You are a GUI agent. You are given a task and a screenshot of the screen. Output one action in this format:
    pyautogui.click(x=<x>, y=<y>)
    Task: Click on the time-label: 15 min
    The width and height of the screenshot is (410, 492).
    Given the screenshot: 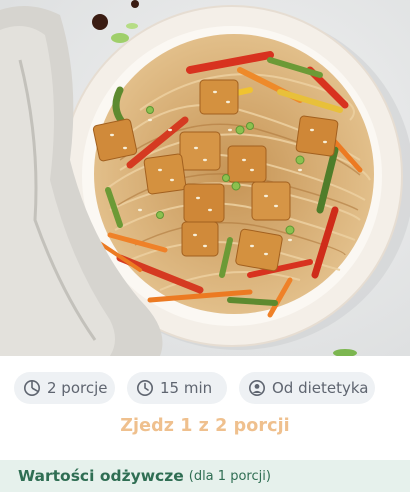 What is the action you would take?
    pyautogui.click(x=186, y=388)
    